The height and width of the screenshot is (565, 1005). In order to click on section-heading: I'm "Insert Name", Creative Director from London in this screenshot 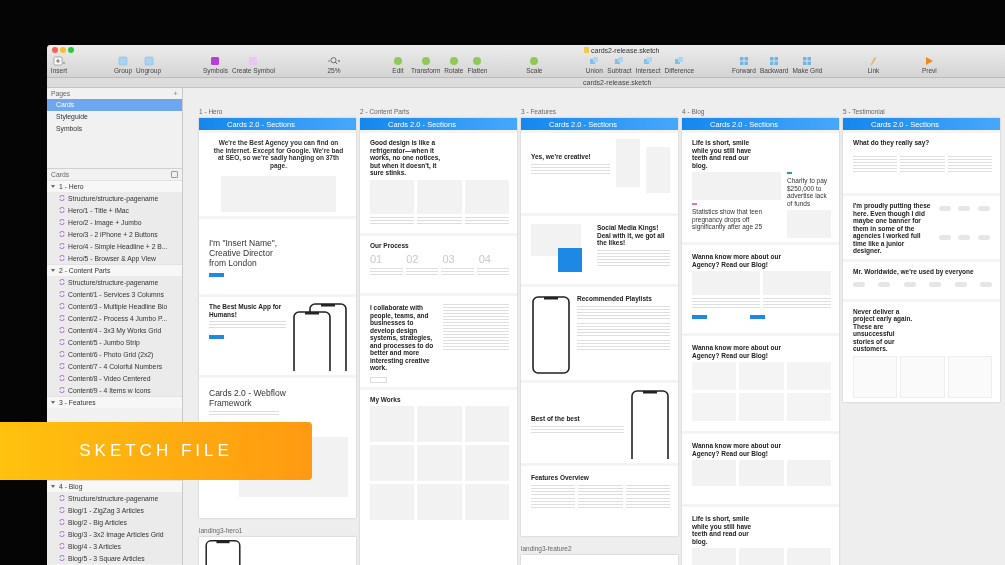, I will do `click(244, 253)`.